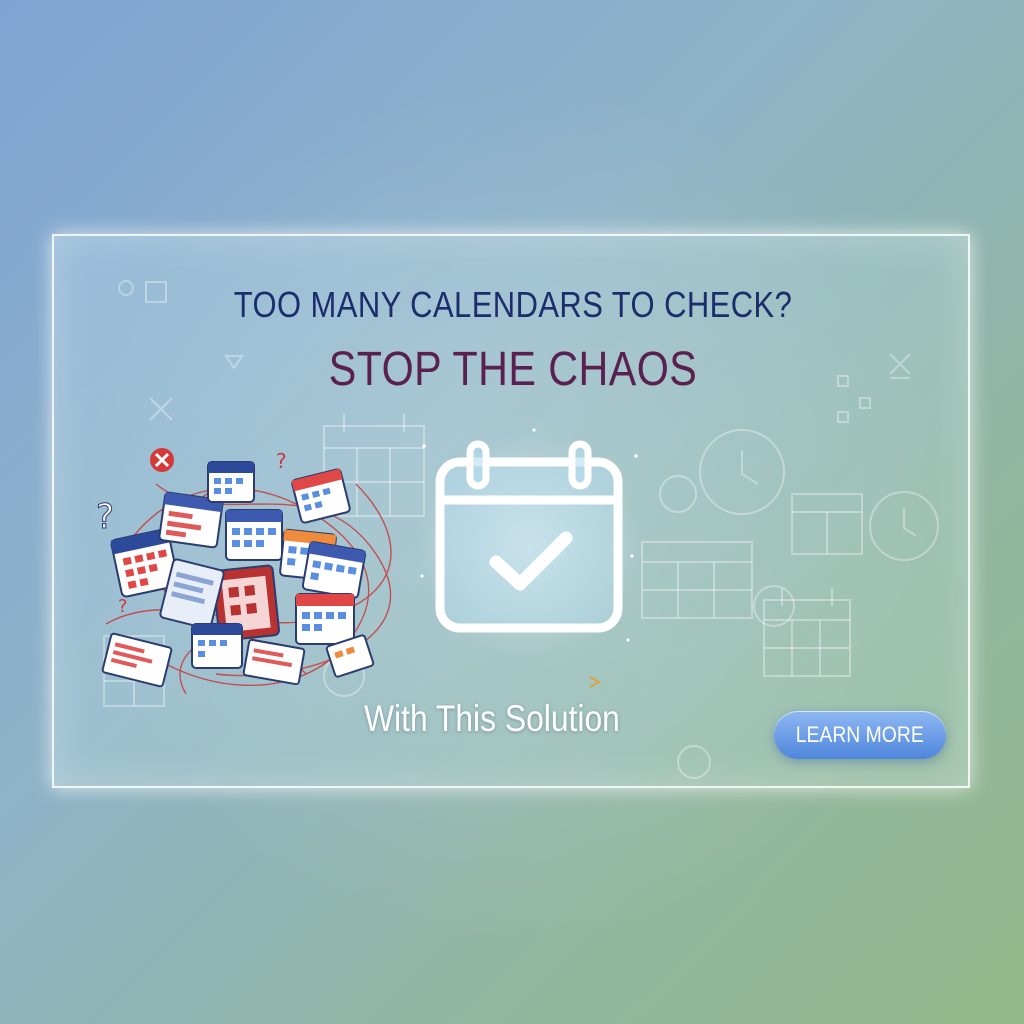 The image size is (1024, 1024). I want to click on calendar-check-icon, so click(529, 542).